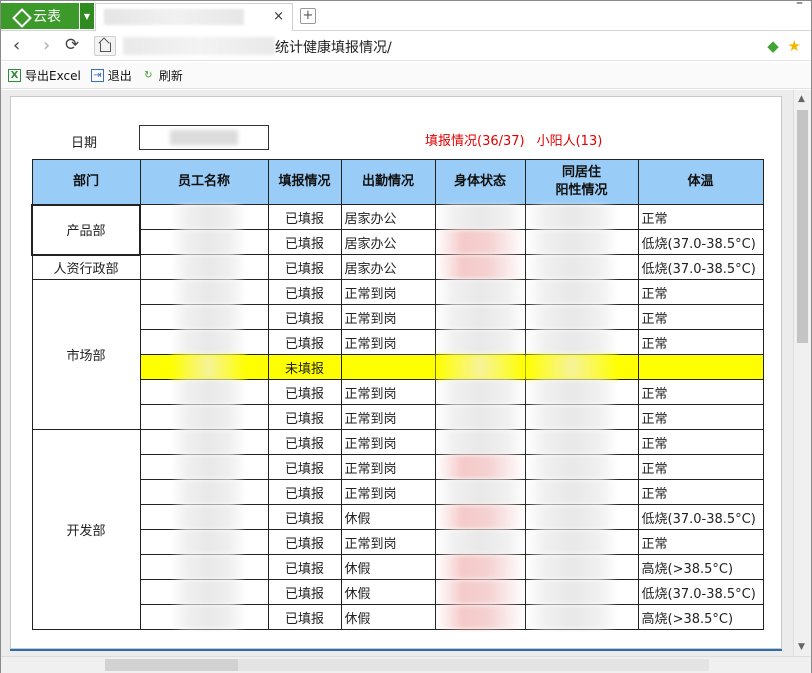  I want to click on cell-temperature, so click(700, 367).